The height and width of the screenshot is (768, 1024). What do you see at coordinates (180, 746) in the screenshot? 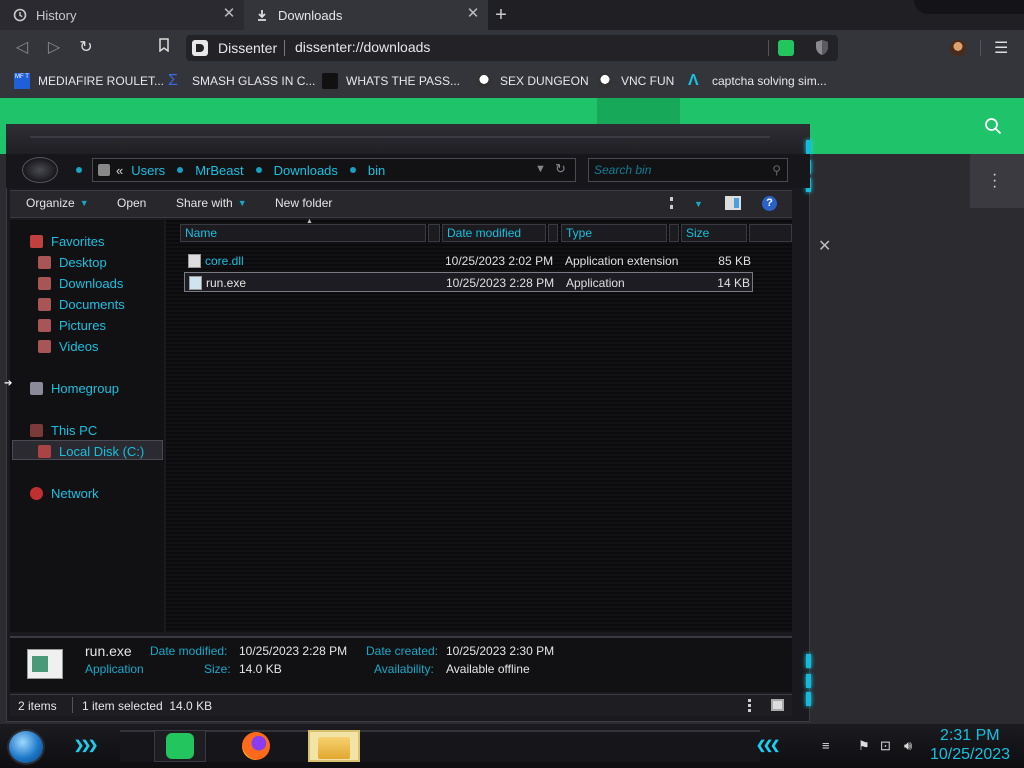
I see `taskbar-app-notes` at bounding box center [180, 746].